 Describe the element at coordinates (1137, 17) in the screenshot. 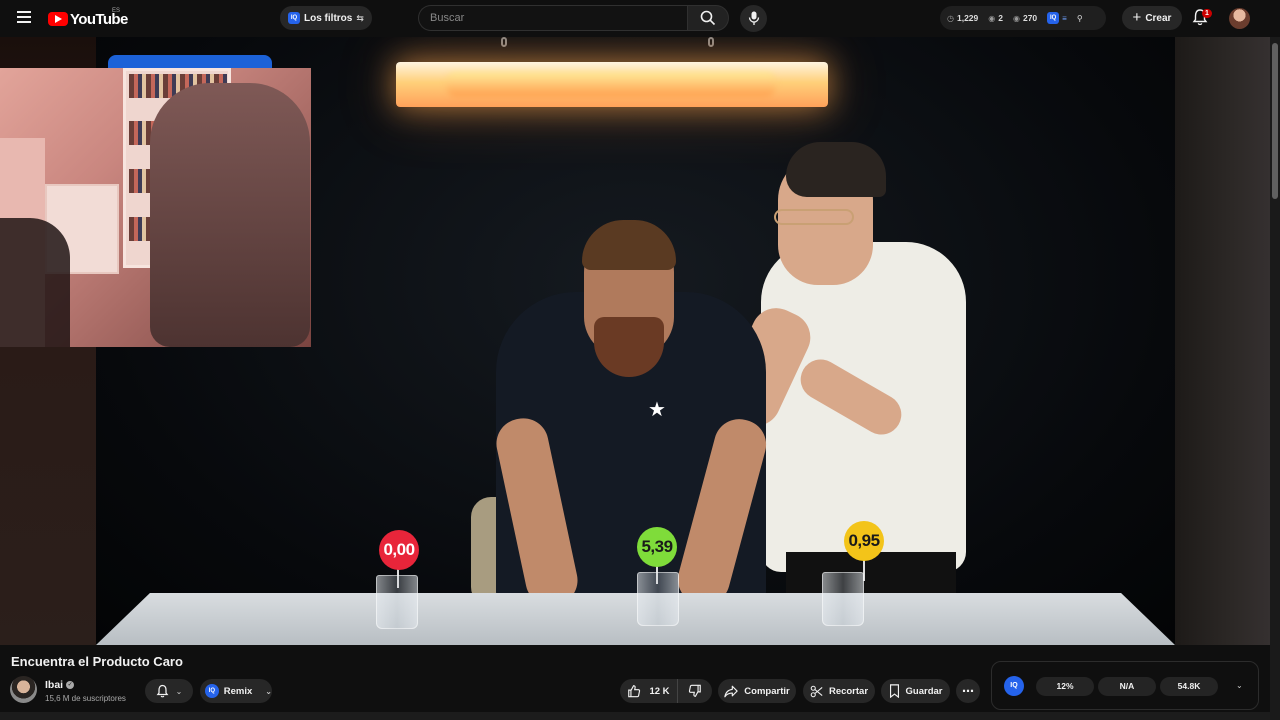

I see `plus-icon: +` at that location.